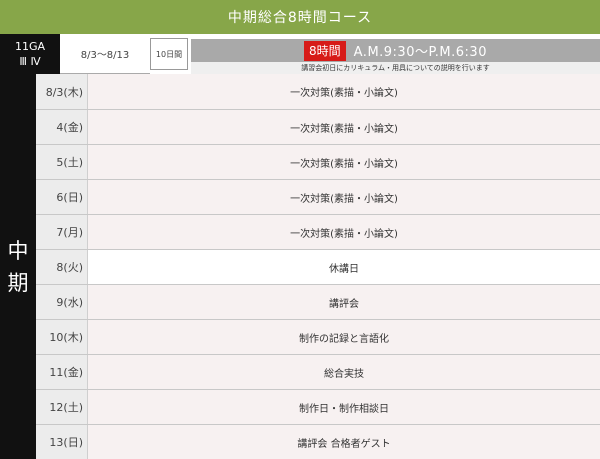 This screenshot has width=600, height=459. What do you see at coordinates (343, 337) in the screenshot?
I see `schedule-content: 制作の記録と言語化` at bounding box center [343, 337].